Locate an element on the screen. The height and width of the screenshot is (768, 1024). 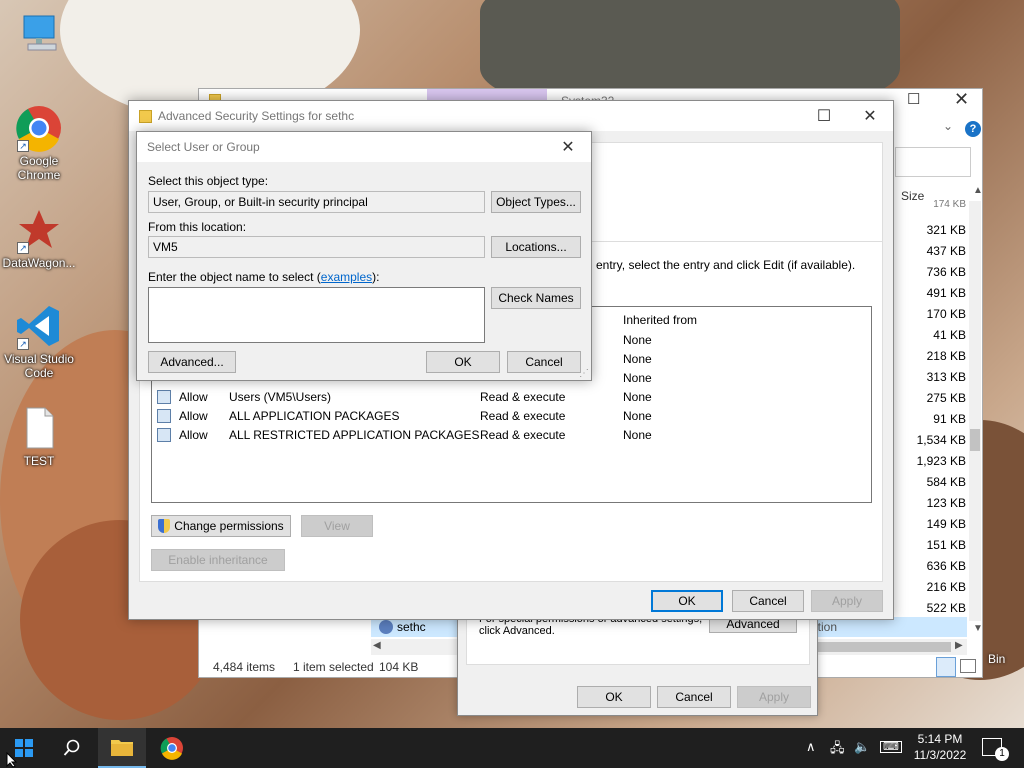
advsec-ok-button: OK is located at coordinates (687, 601).